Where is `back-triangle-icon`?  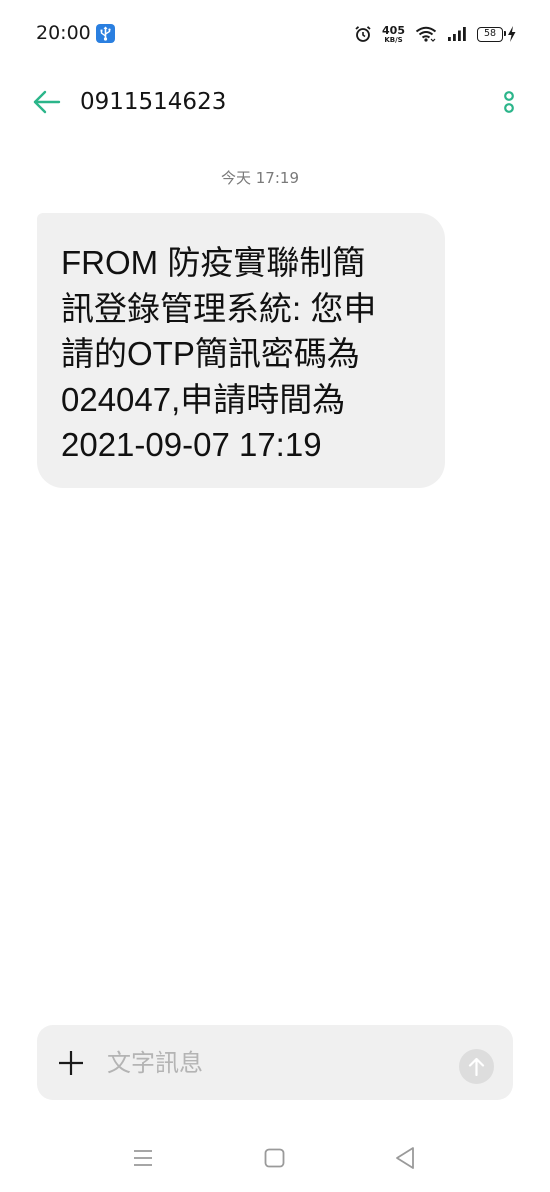 back-triangle-icon is located at coordinates (405, 1158).